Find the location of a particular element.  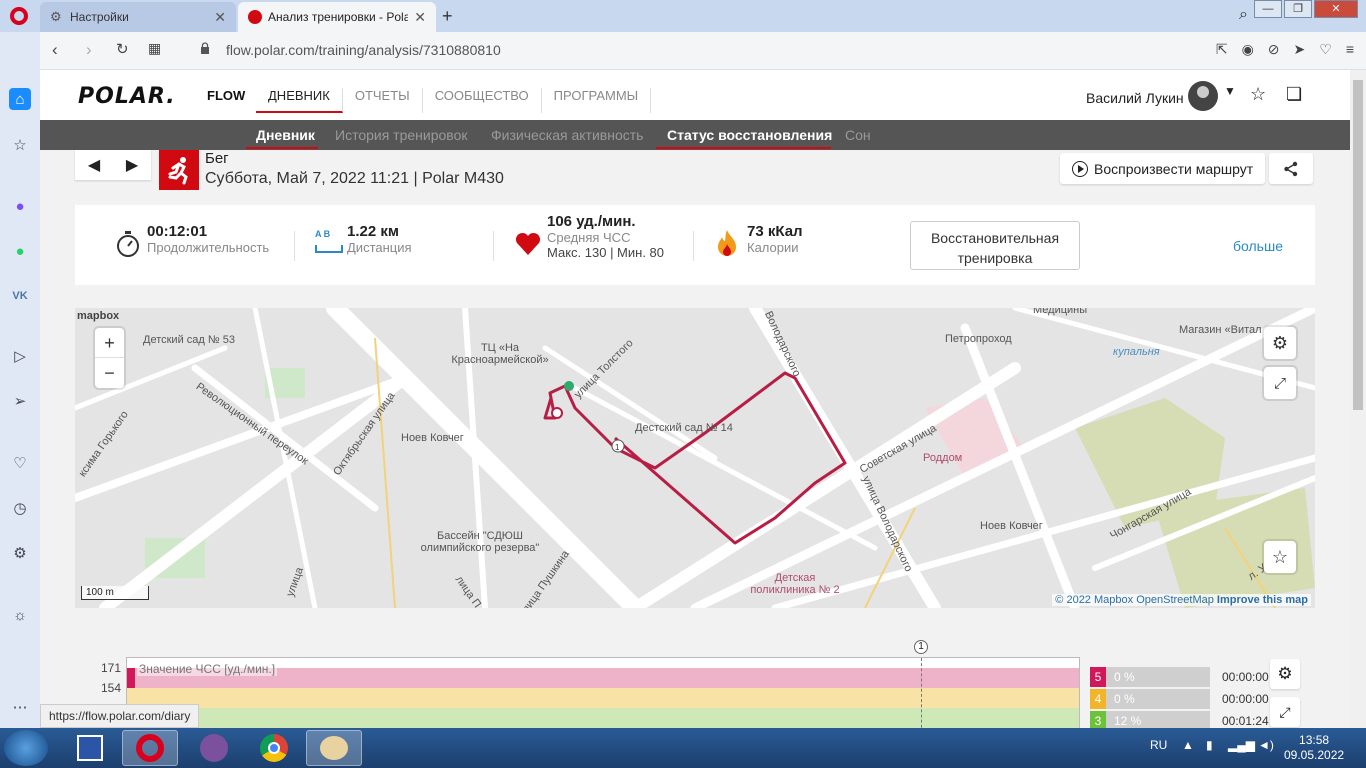

player-icon: ▷ is located at coordinates (20, 356).